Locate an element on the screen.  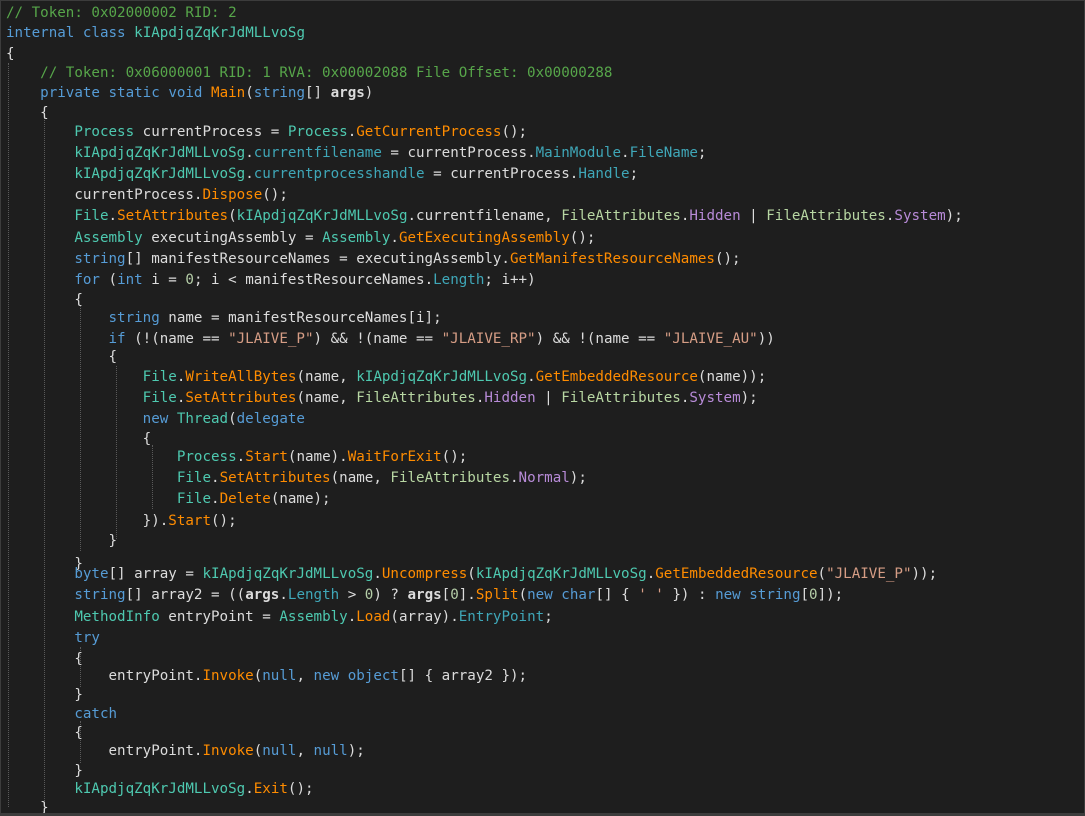
code-token: GetEmbeddedResource is located at coordinates (616, 377).